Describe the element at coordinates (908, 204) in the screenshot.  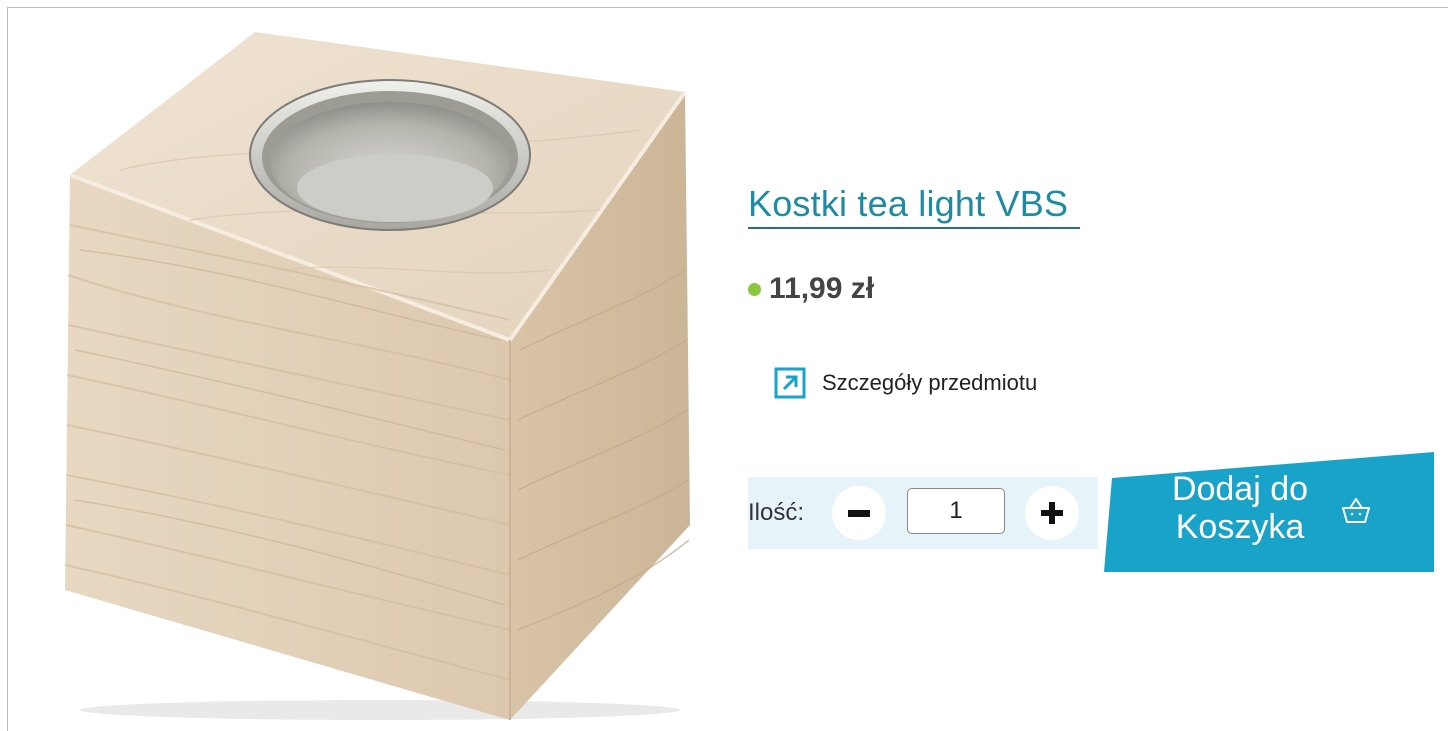
I see `product-title-link: Kostki tea light VBS` at that location.